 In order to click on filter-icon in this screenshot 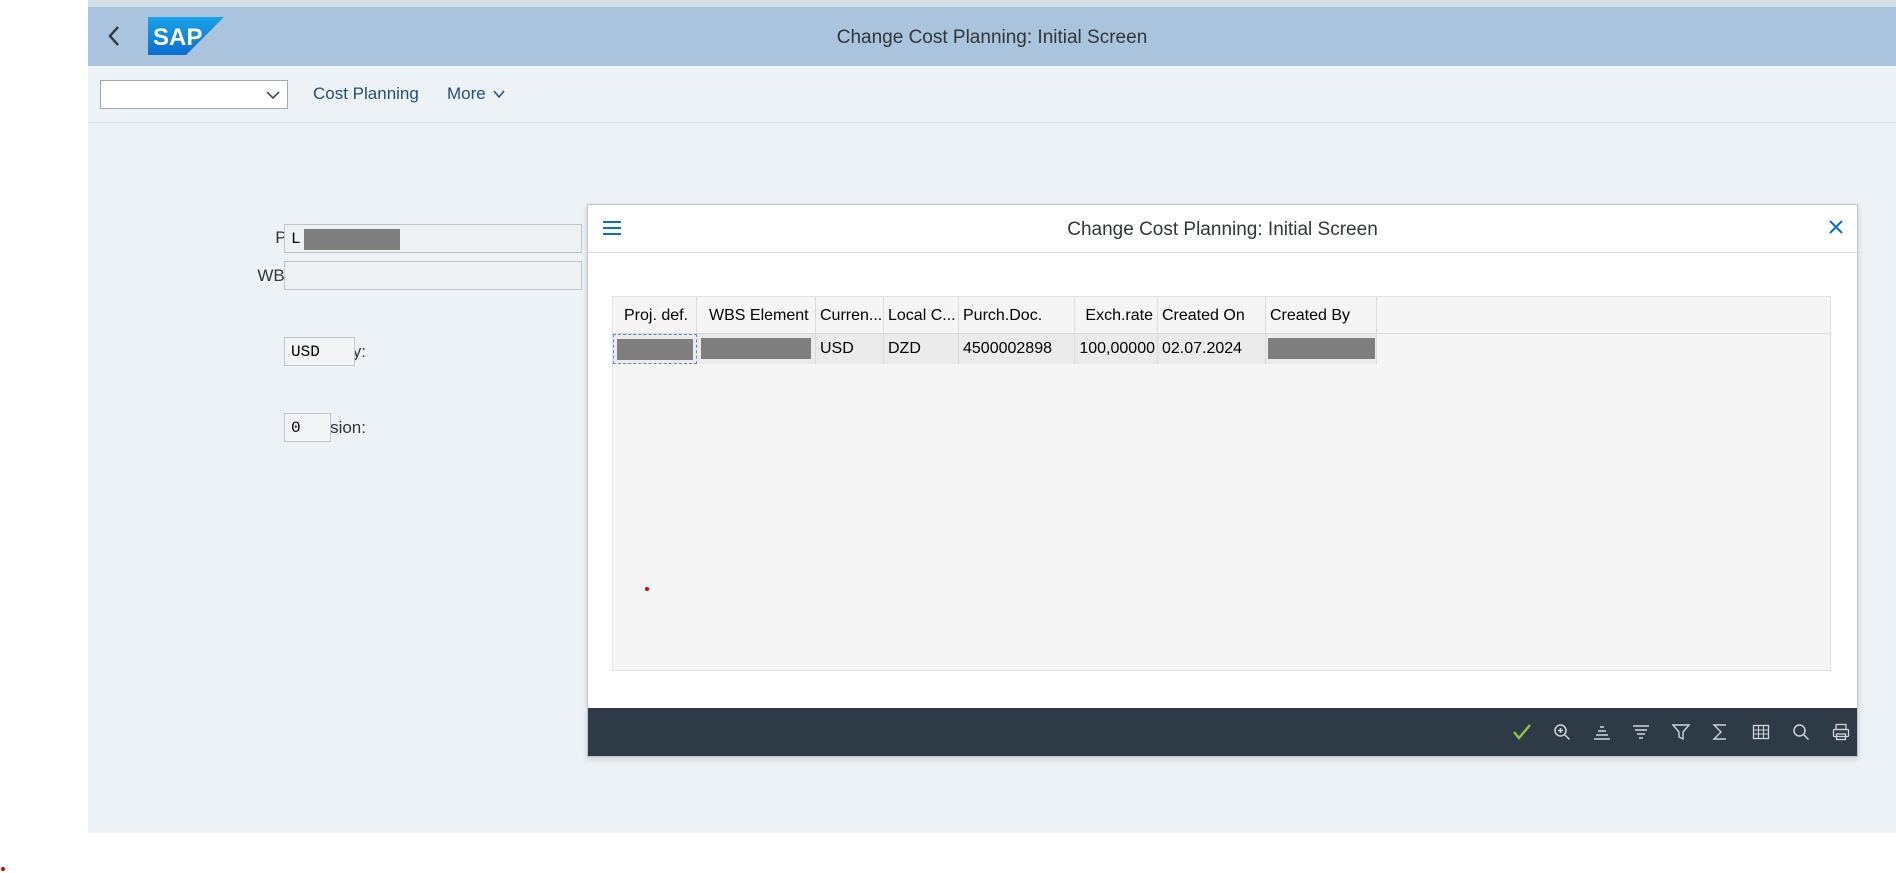, I will do `click(1681, 732)`.